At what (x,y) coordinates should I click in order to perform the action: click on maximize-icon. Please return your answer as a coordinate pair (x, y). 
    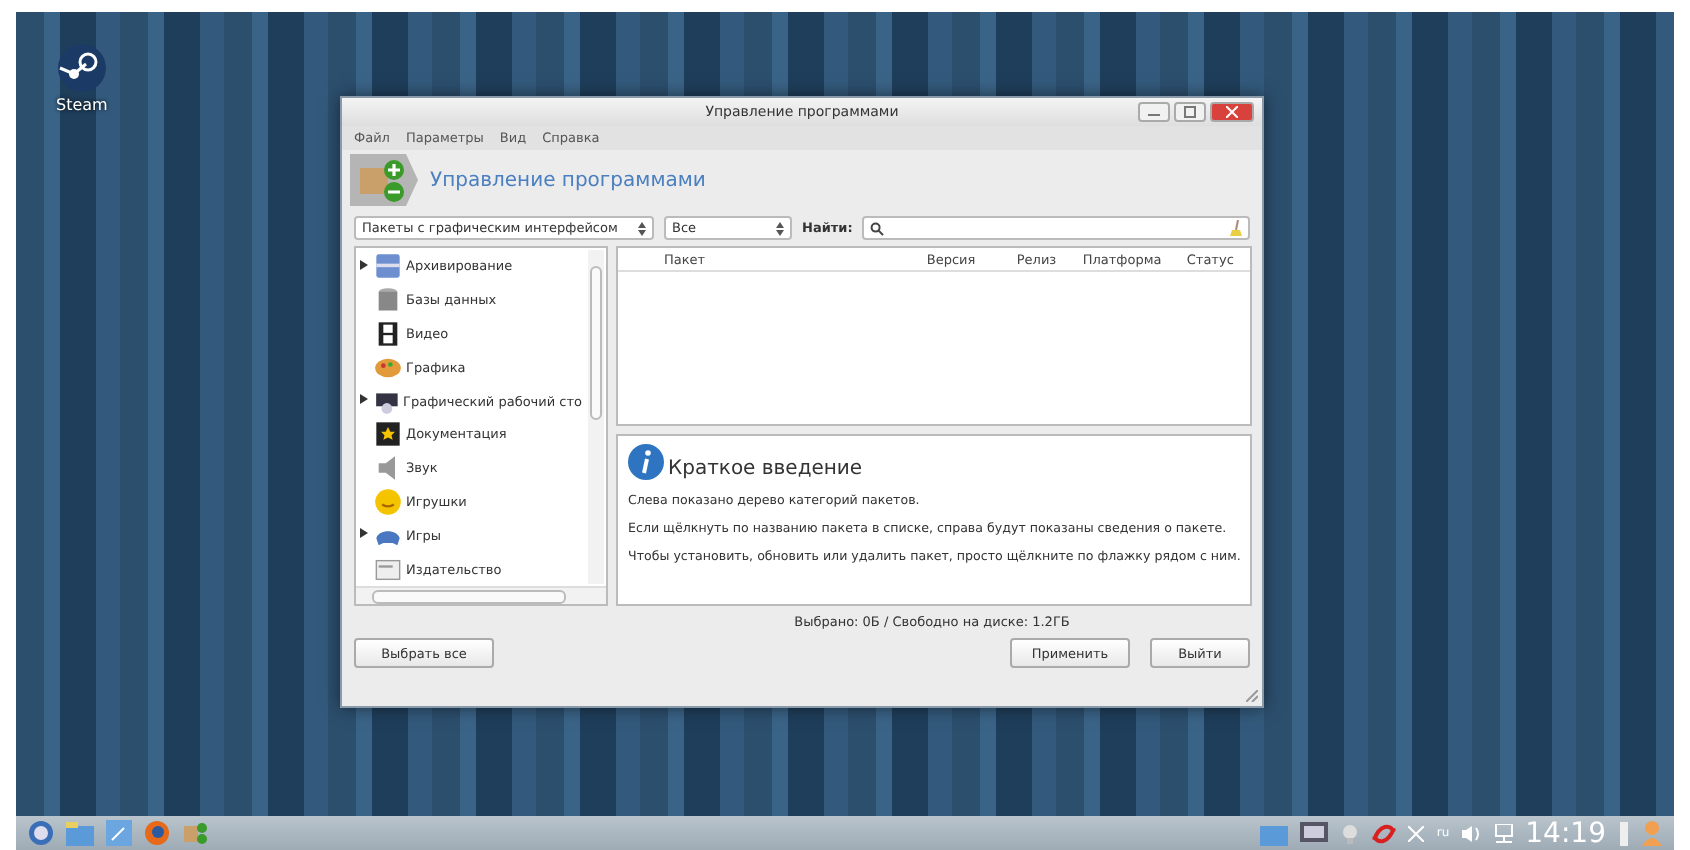
    Looking at the image, I should click on (1190, 112).